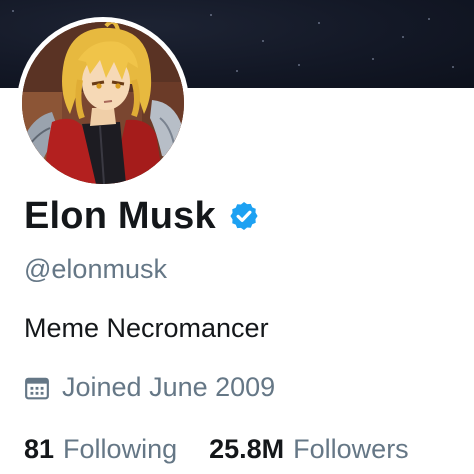  I want to click on joined-date-row: Joined June 2009, so click(149, 387).